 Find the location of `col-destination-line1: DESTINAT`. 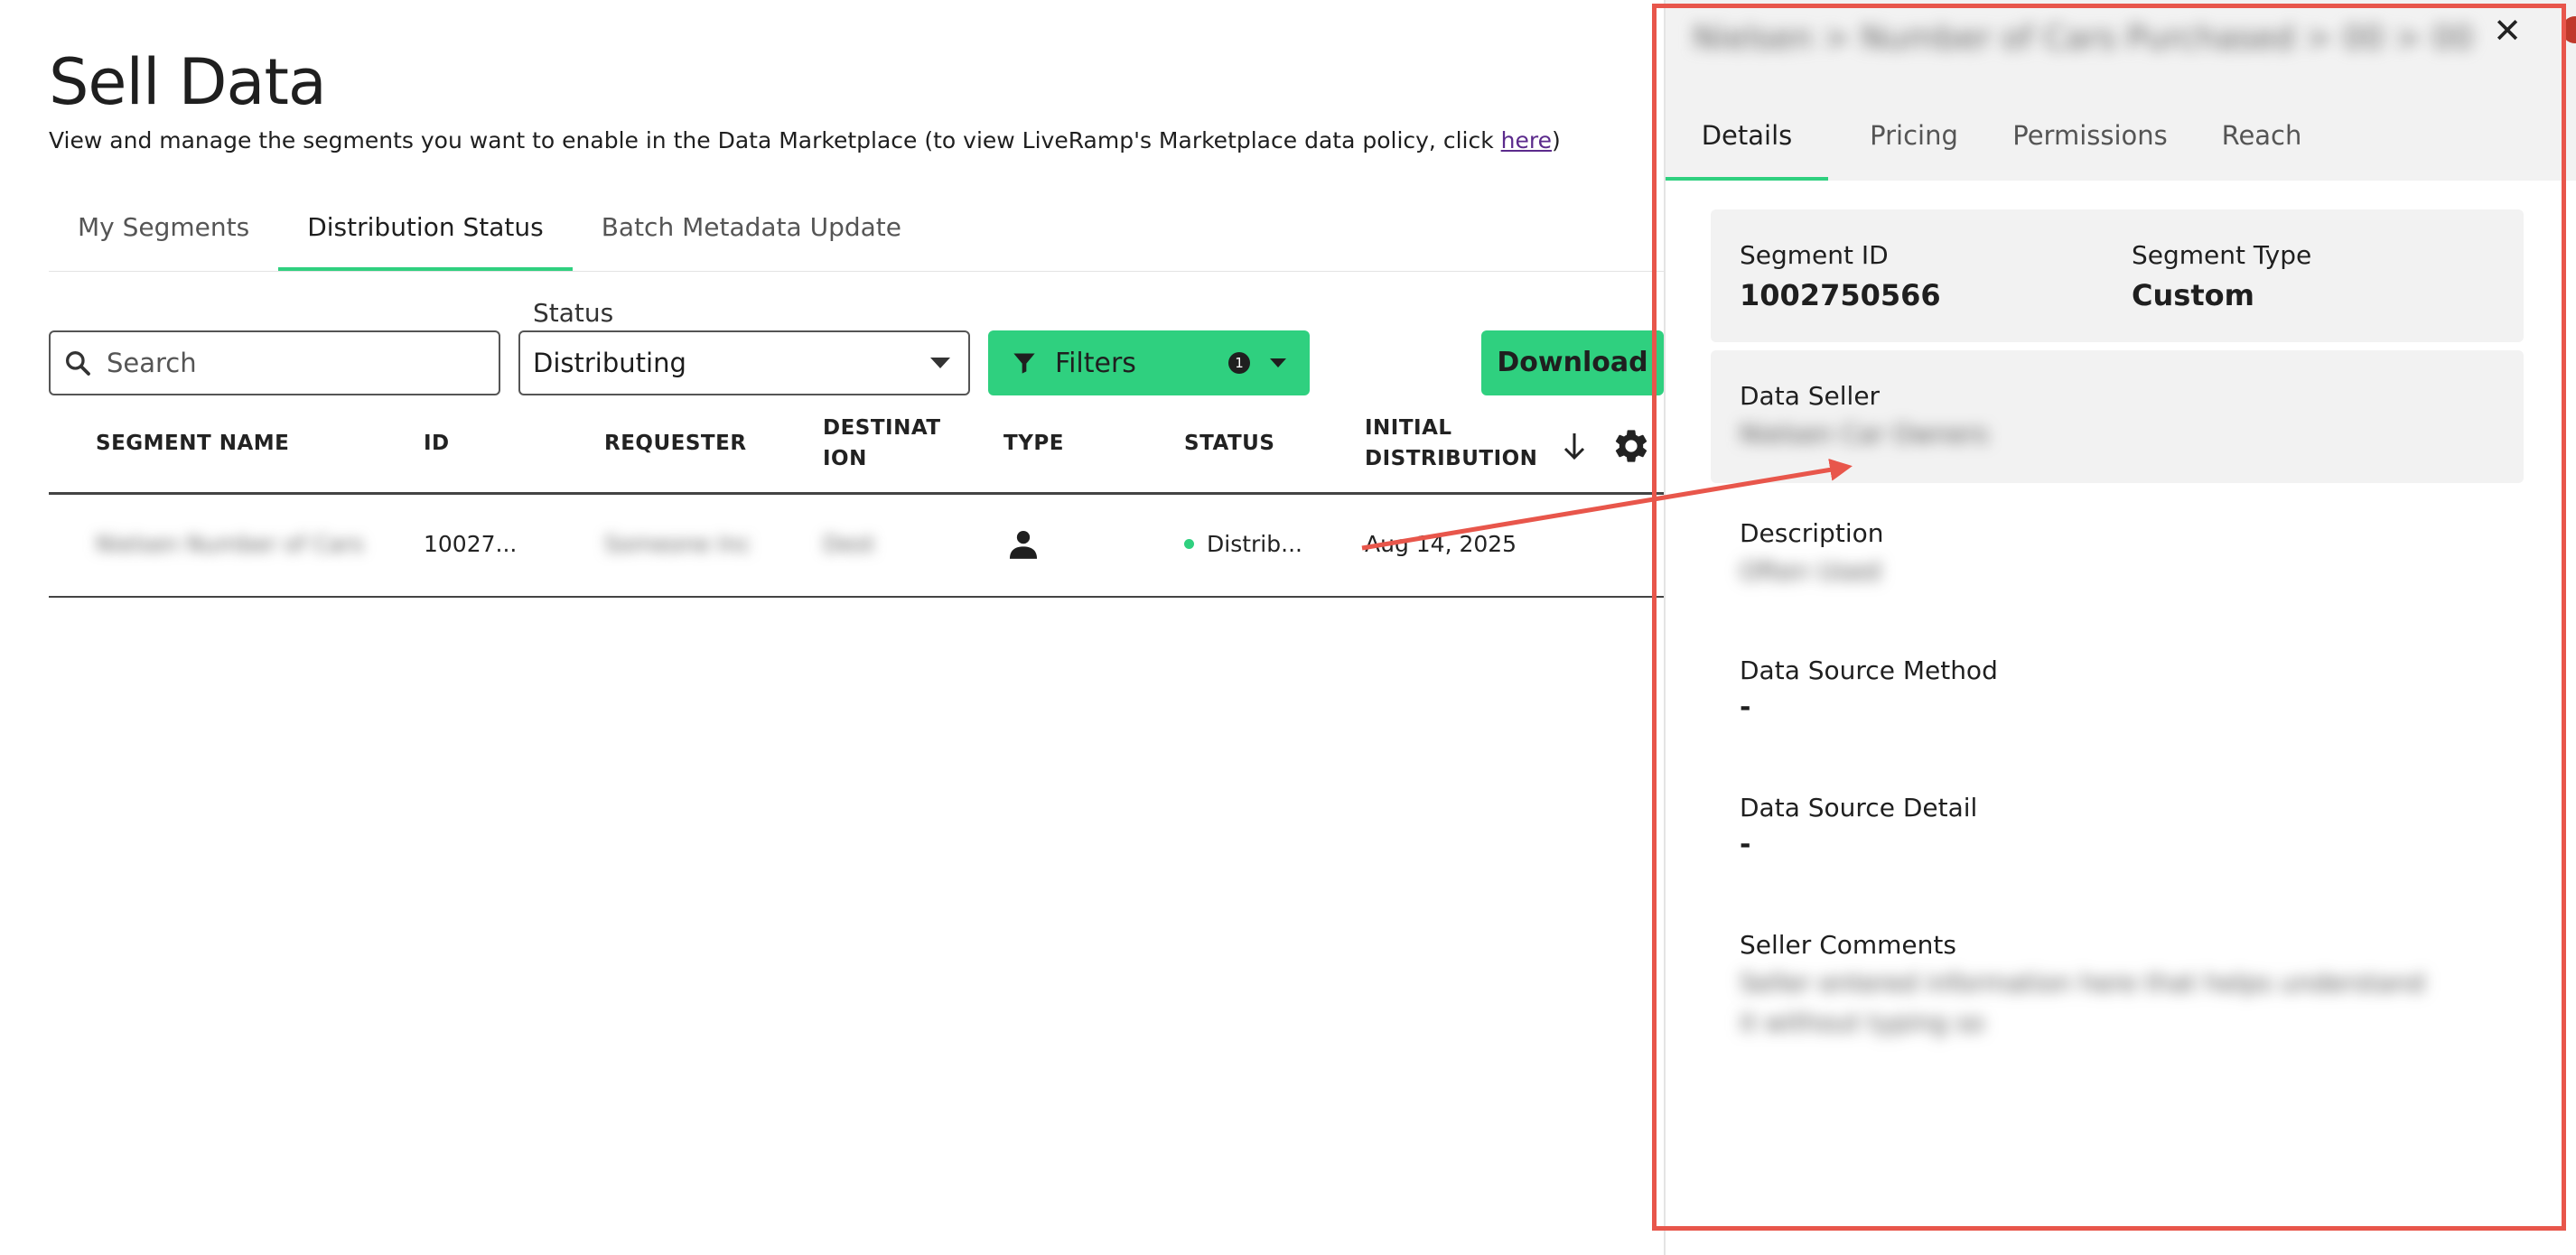

col-destination-line1: DESTINAT is located at coordinates (882, 428).